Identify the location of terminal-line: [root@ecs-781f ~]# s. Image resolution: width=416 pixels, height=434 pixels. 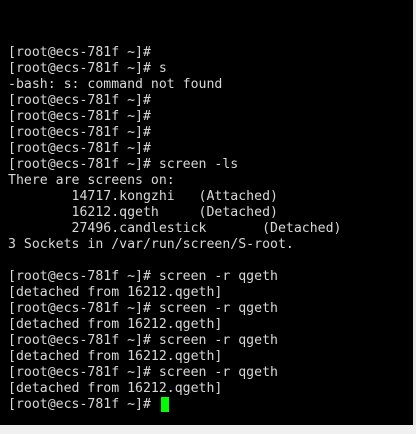
(87, 68).